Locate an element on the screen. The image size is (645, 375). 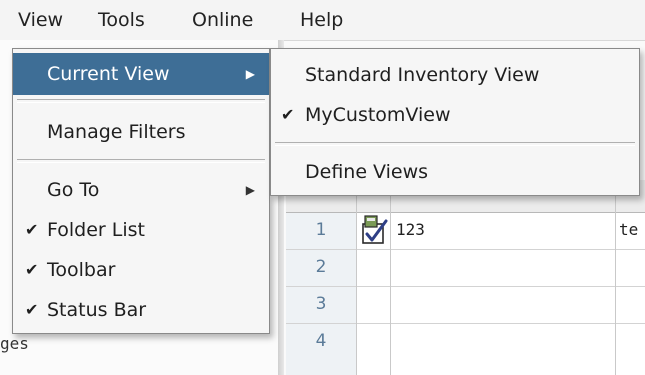
menu-item-label: Folder List is located at coordinates (96, 230).